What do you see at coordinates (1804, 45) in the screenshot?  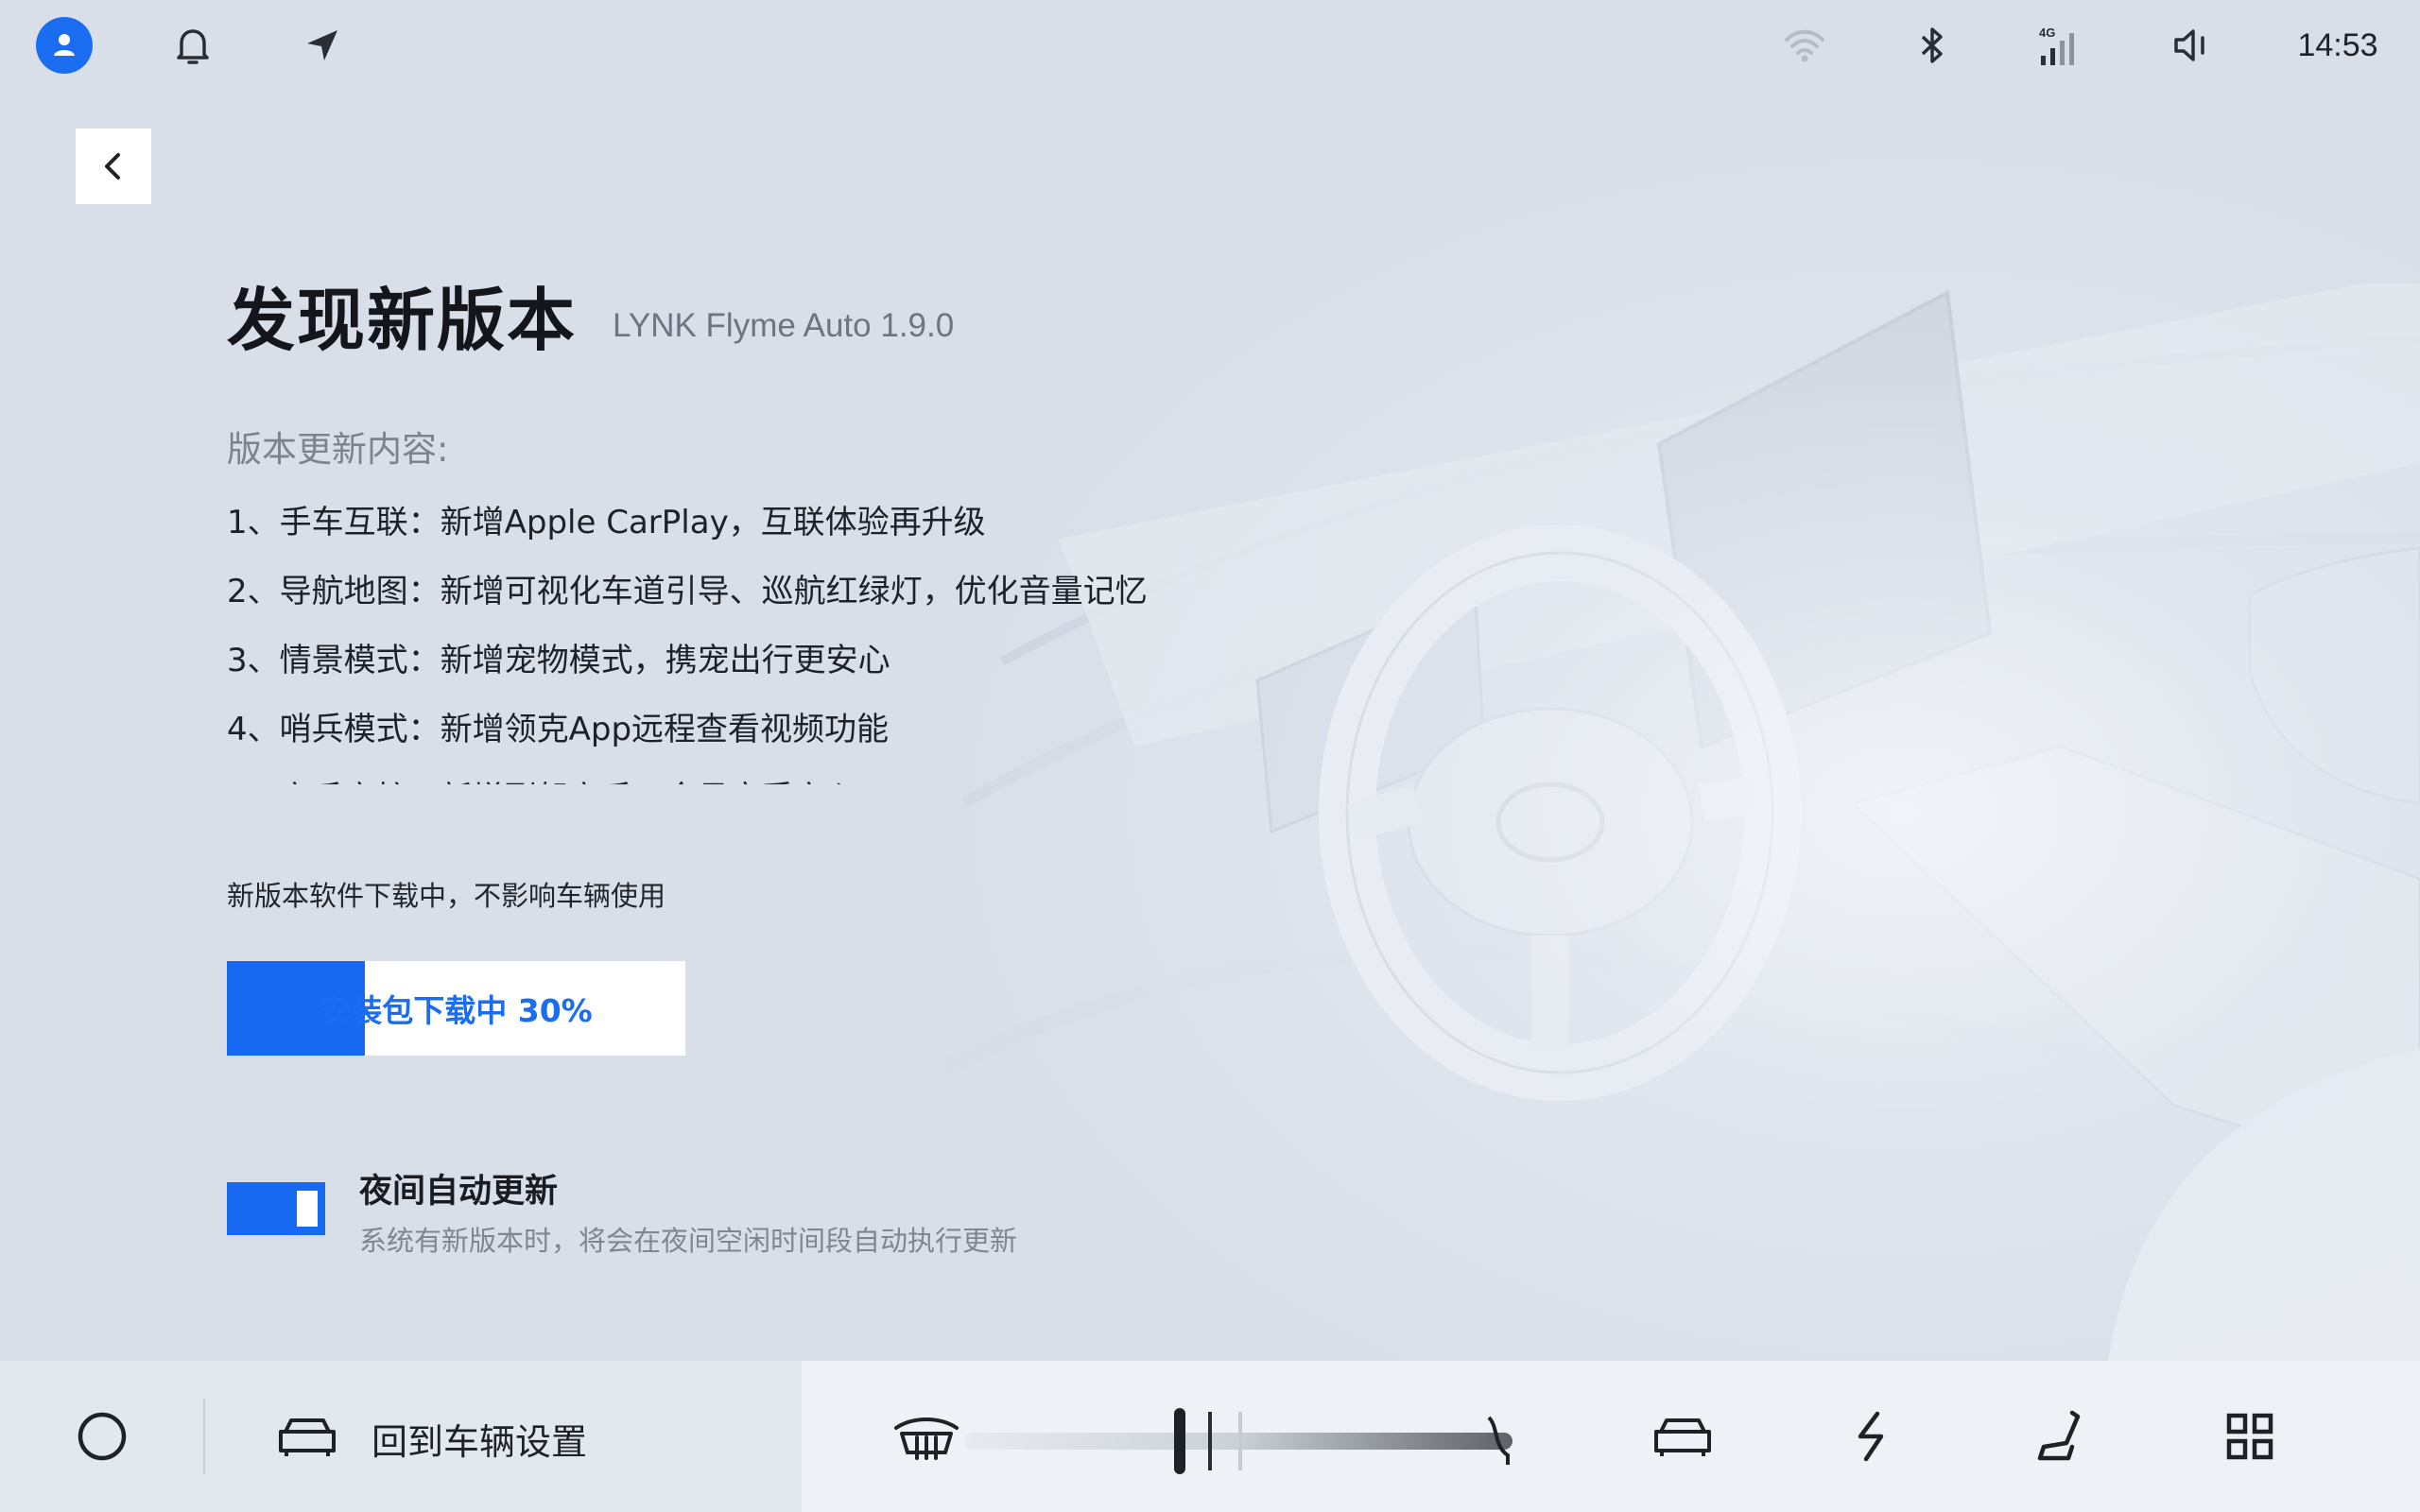 I see `wifi-icon` at bounding box center [1804, 45].